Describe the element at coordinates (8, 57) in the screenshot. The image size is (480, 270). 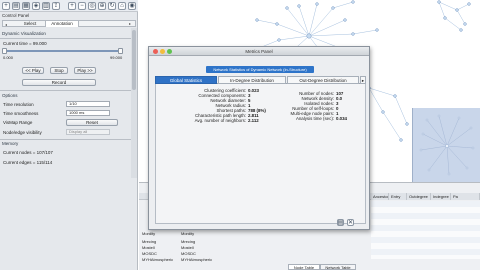
I see `slider-min-label: 0.000` at that location.